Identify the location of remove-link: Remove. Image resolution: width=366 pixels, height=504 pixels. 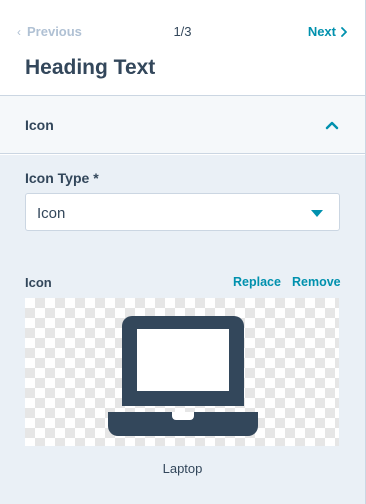
(316, 282).